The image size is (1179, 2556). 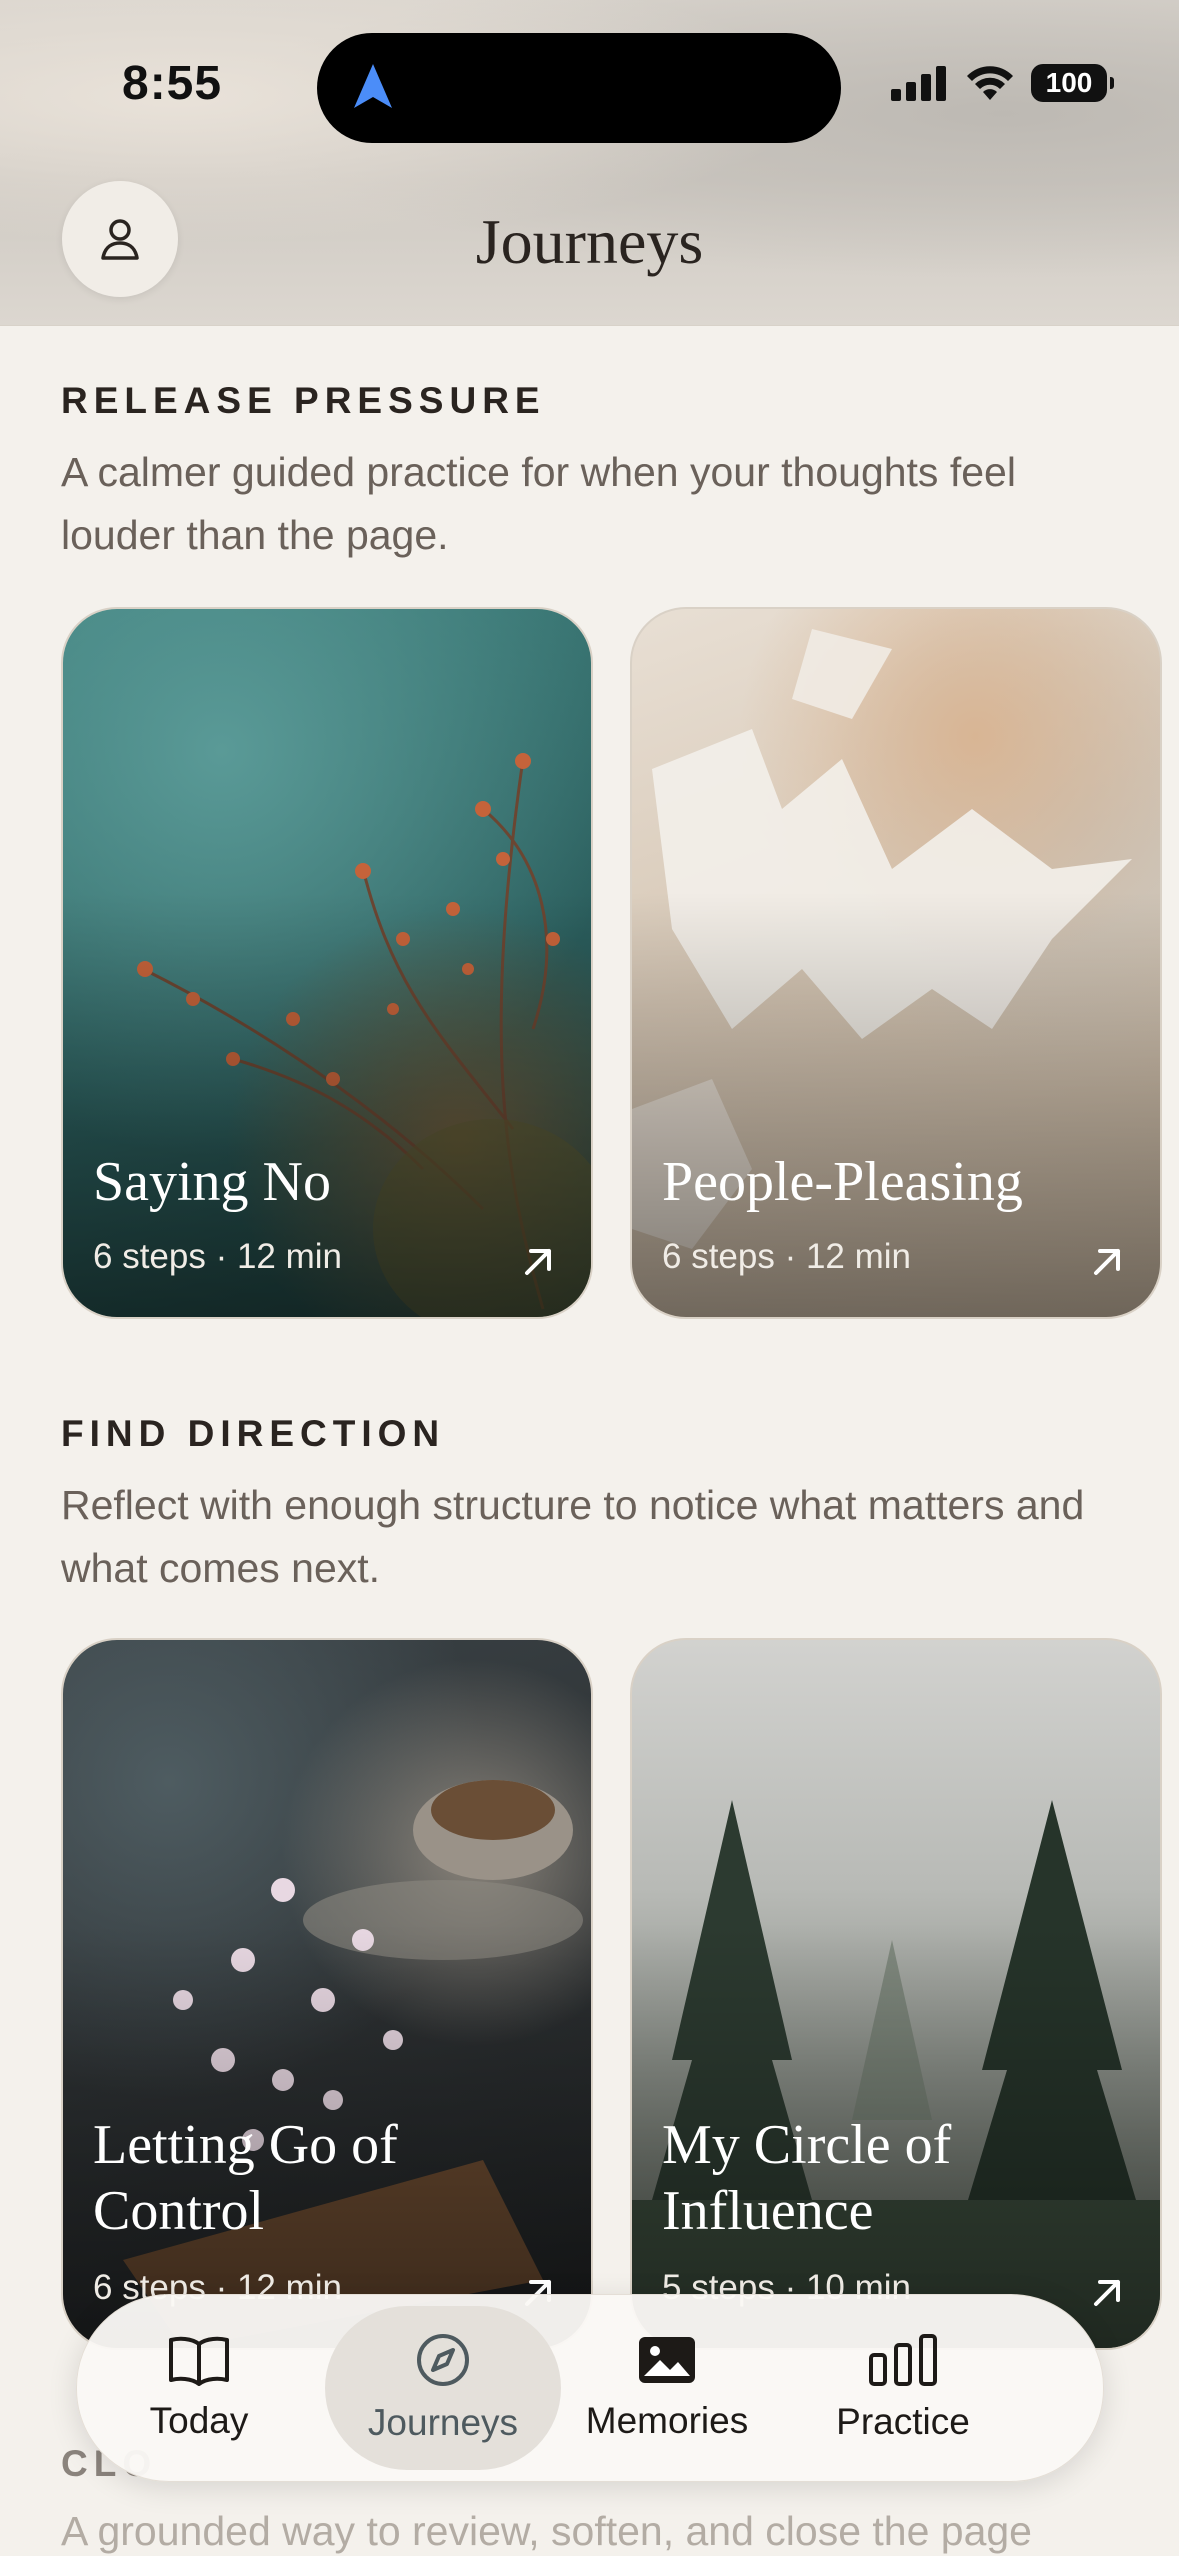 What do you see at coordinates (443, 2360) in the screenshot?
I see `compass-icon` at bounding box center [443, 2360].